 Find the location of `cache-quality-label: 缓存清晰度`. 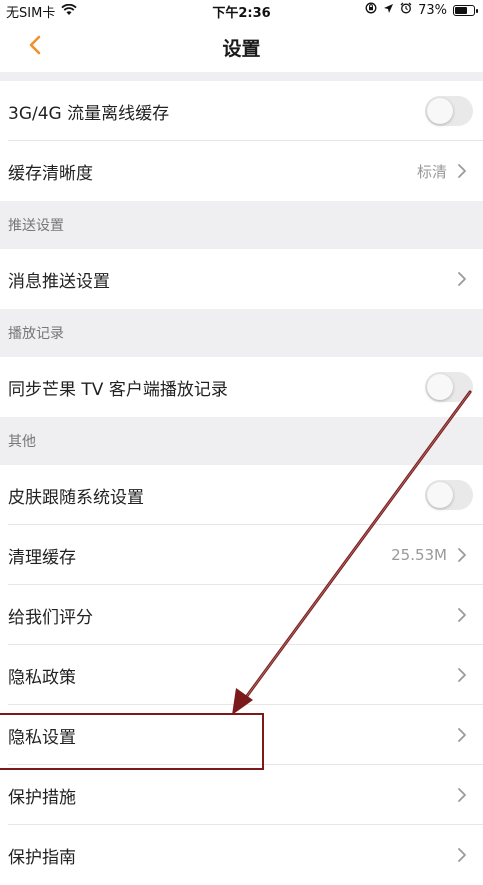

cache-quality-label: 缓存清晰度 is located at coordinates (50, 173).